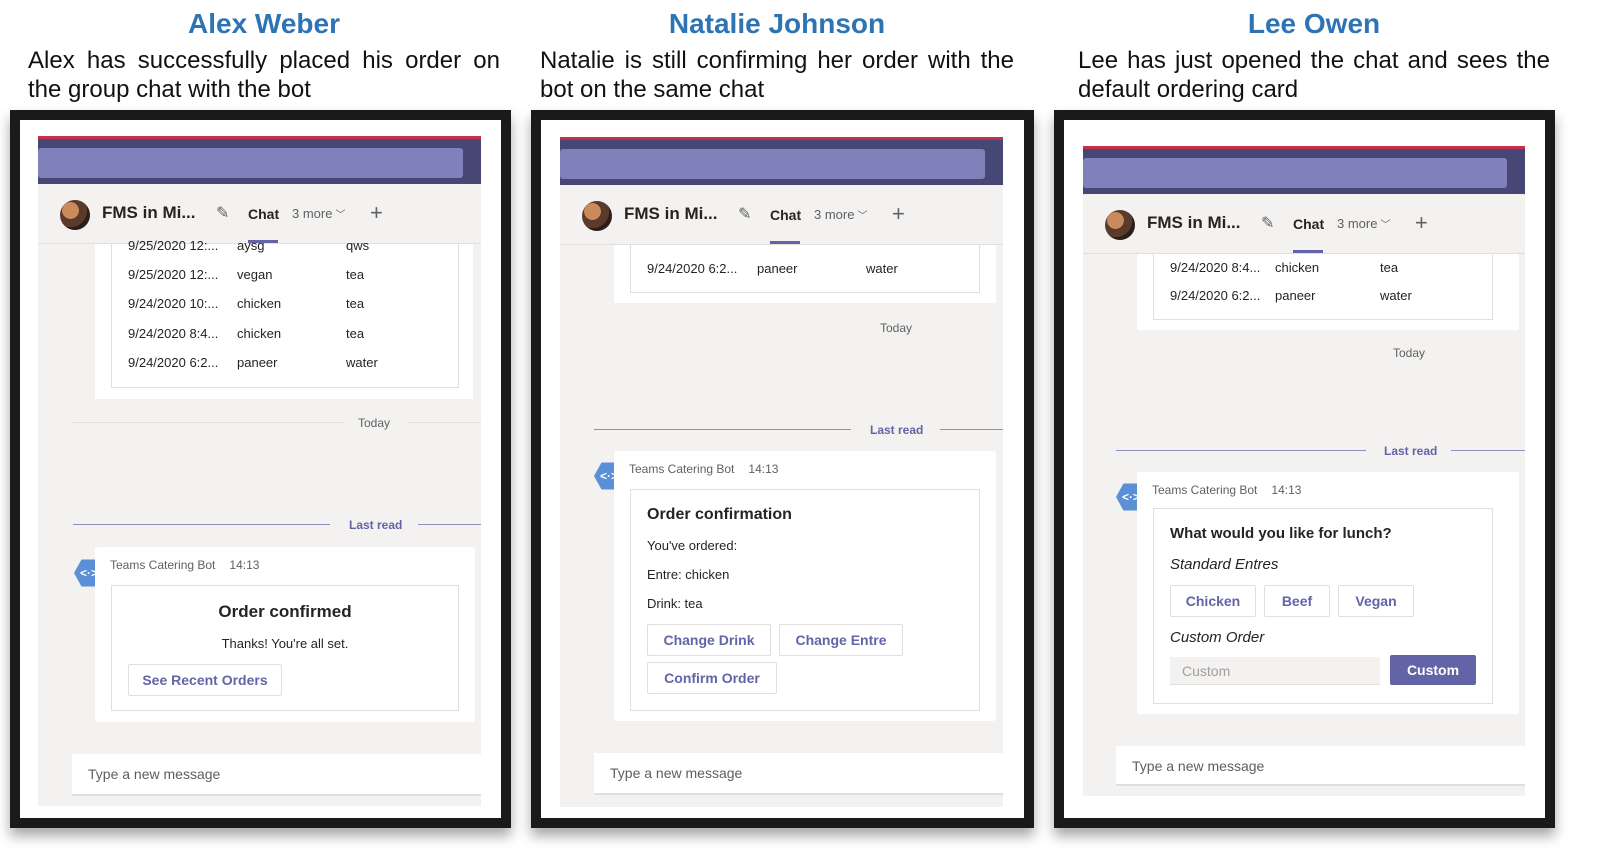  What do you see at coordinates (841, 640) in the screenshot?
I see `change-entre-button: Change Entre` at bounding box center [841, 640].